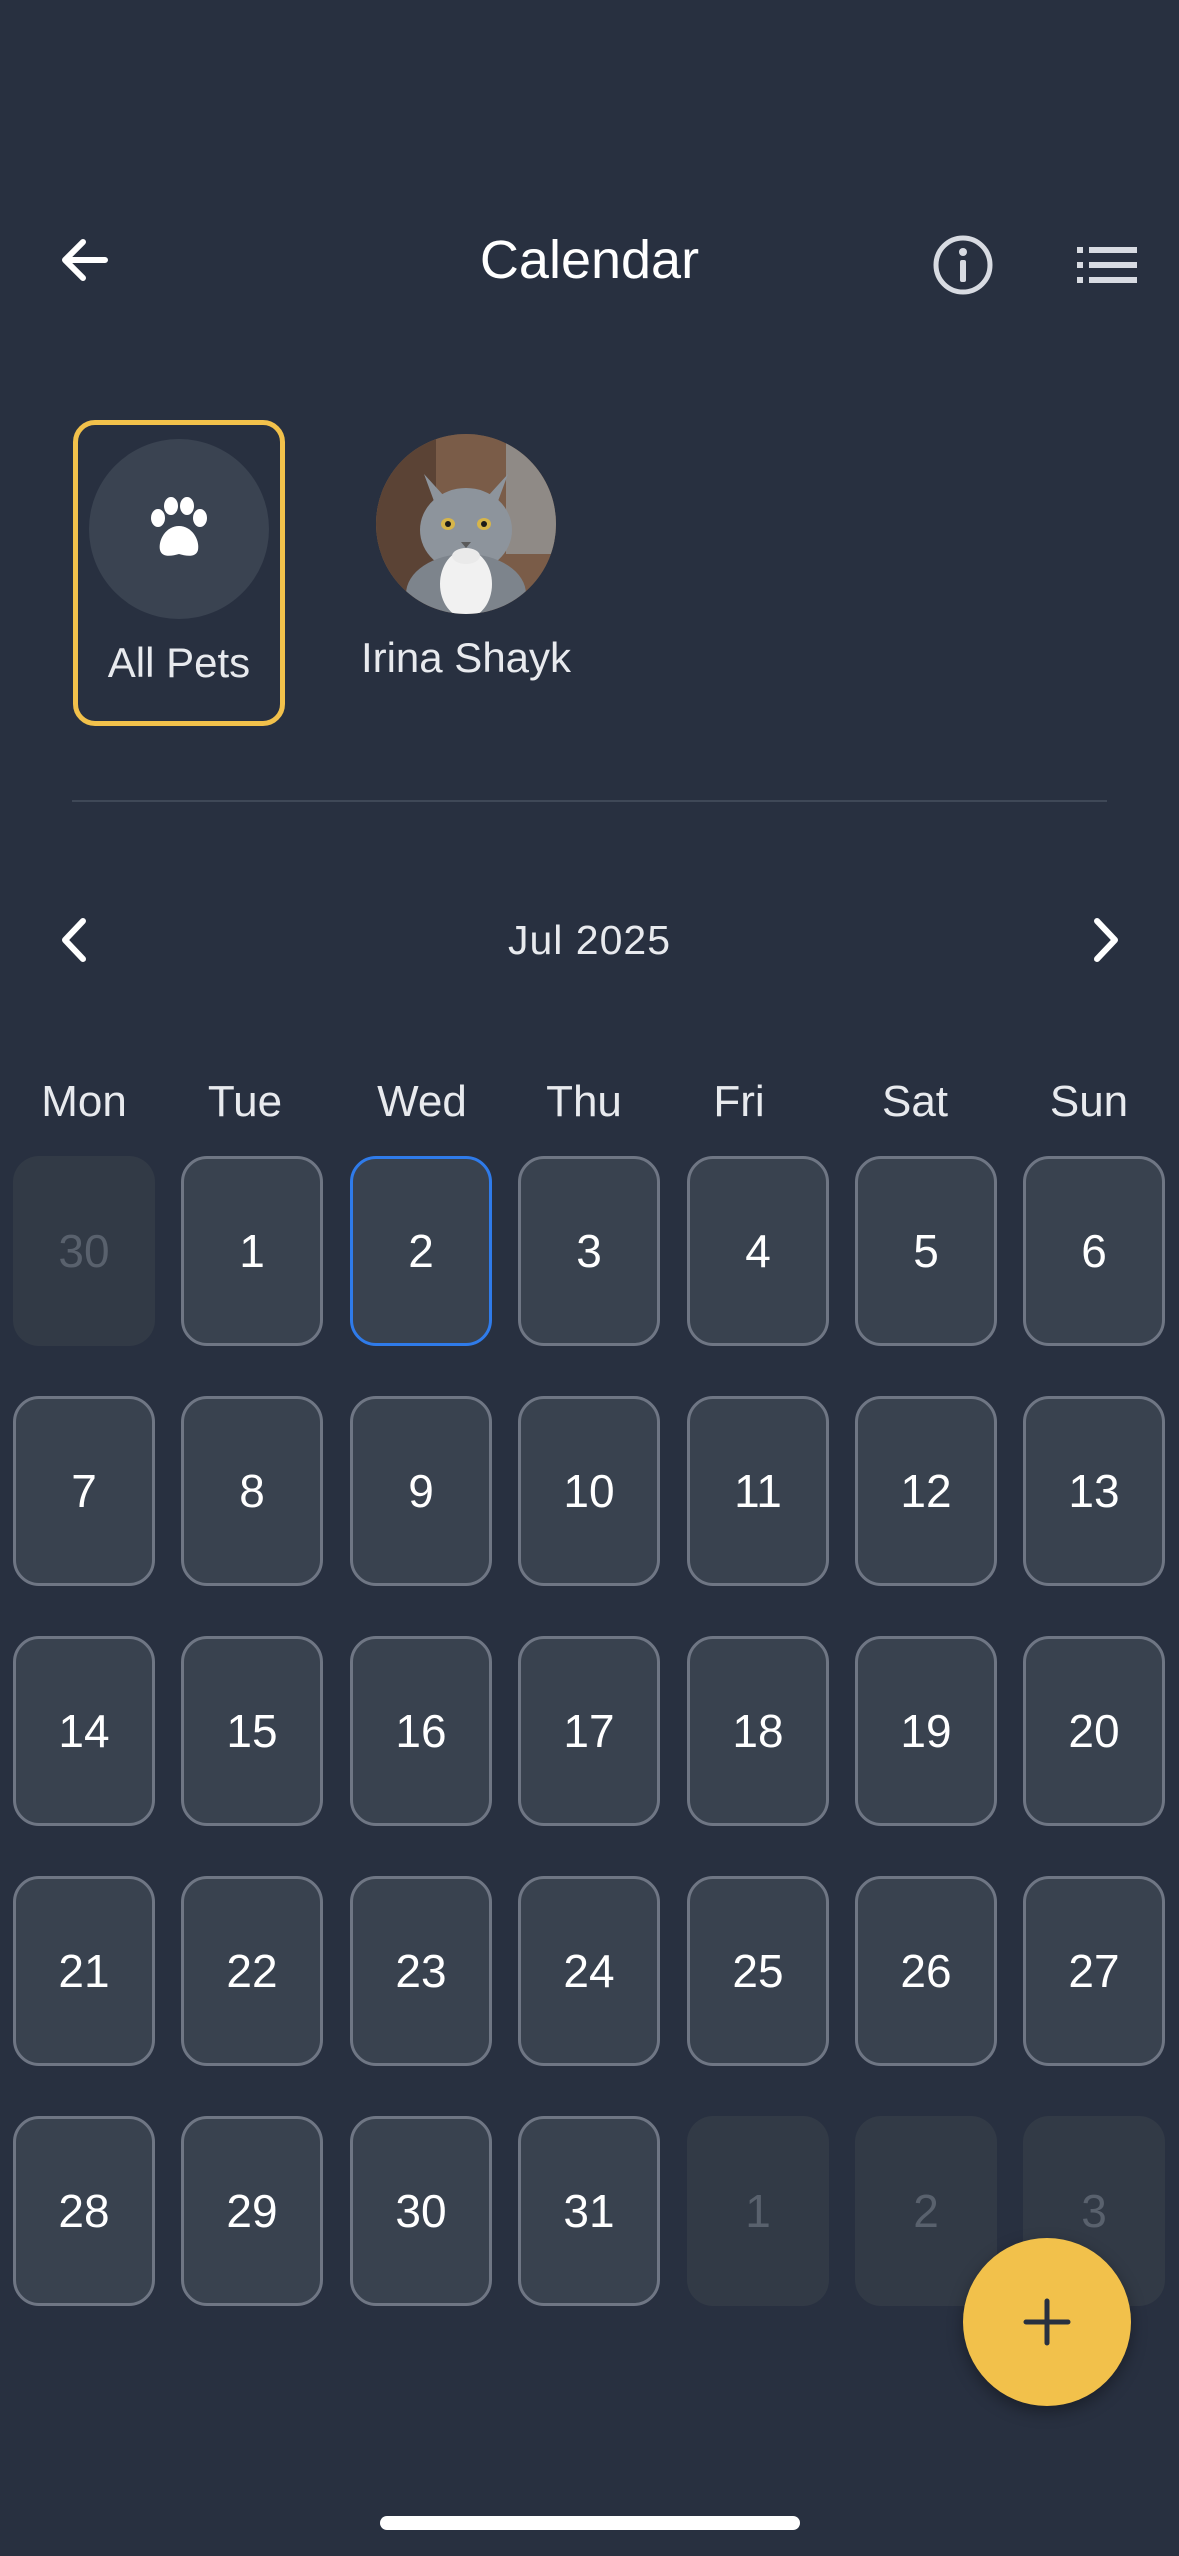  I want to click on day-number: 15, so click(252, 1731).